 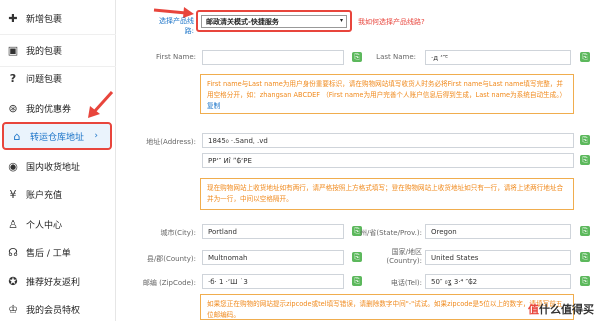 What do you see at coordinates (53, 310) in the screenshot?
I see `sidebar-item-label: 我的会员特权` at bounding box center [53, 310].